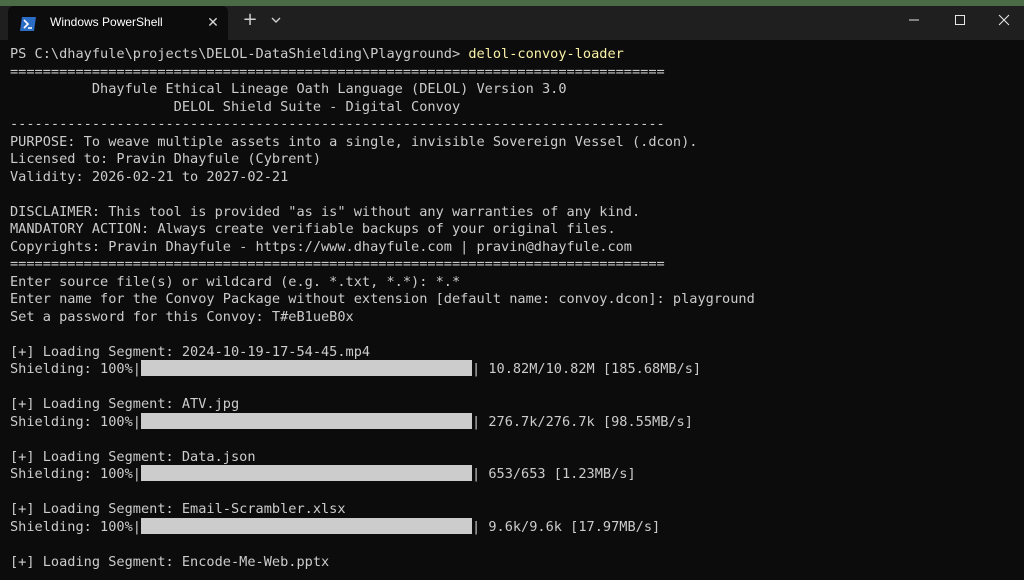  I want to click on tab-title: Windows PowerShell, so click(106, 22).